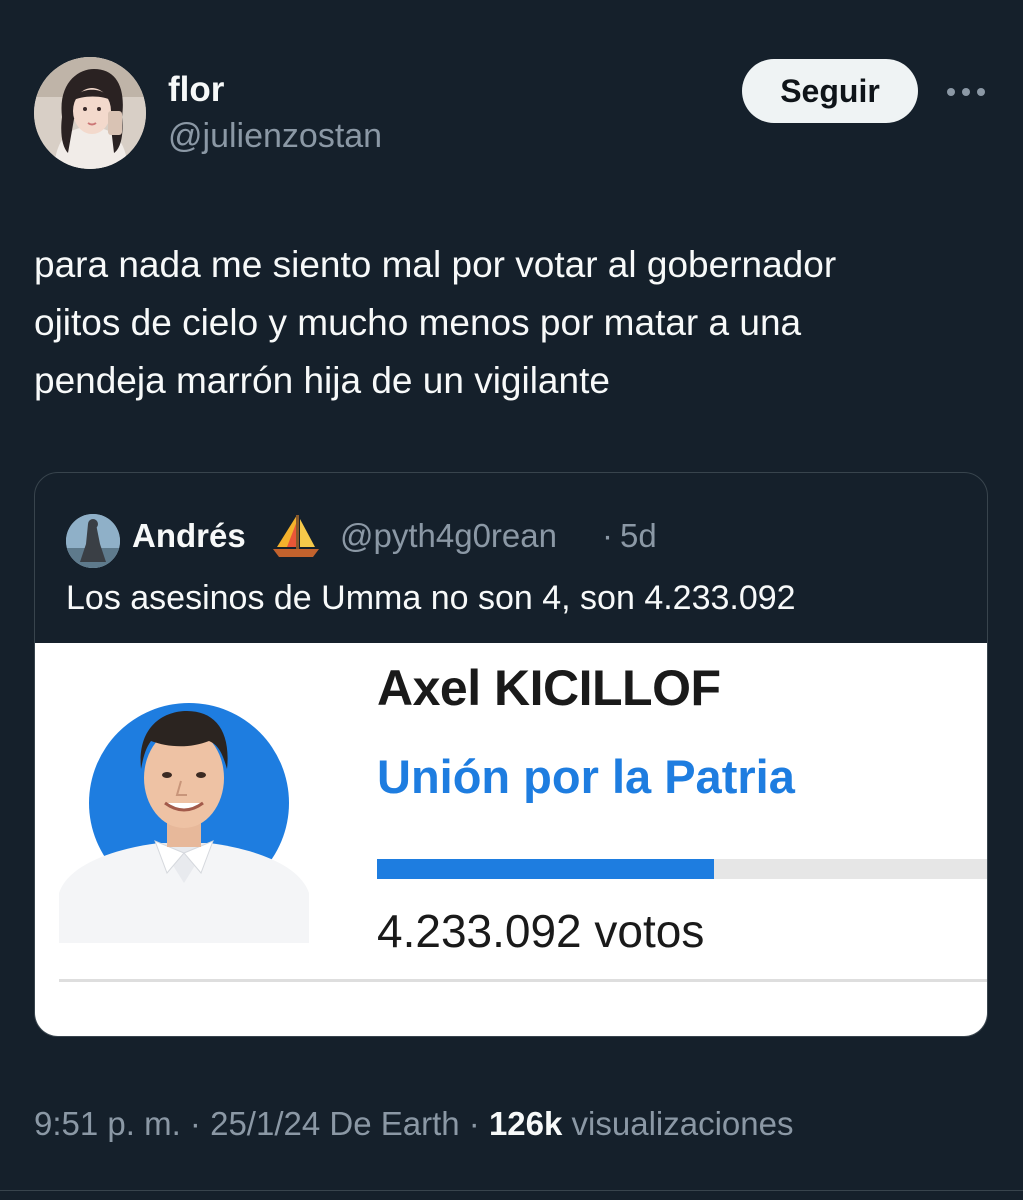 This screenshot has height=1200, width=1023. What do you see at coordinates (545, 869) in the screenshot?
I see `vote-progress-fill` at bounding box center [545, 869].